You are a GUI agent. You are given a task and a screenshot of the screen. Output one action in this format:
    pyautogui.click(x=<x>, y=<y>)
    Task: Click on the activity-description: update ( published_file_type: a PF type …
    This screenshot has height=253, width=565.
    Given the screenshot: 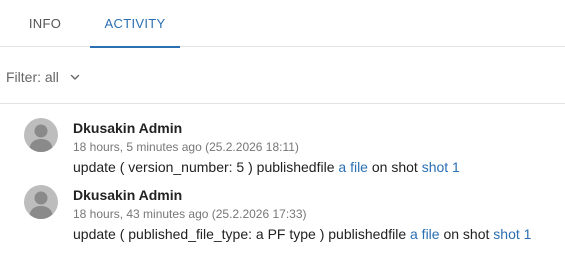 What is the action you would take?
    pyautogui.click(x=302, y=234)
    